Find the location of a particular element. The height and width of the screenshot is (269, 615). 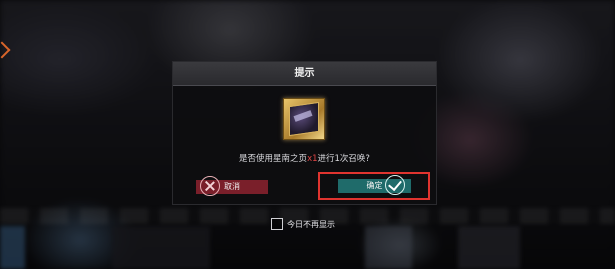

cancel-button: 取消 is located at coordinates (232, 186).